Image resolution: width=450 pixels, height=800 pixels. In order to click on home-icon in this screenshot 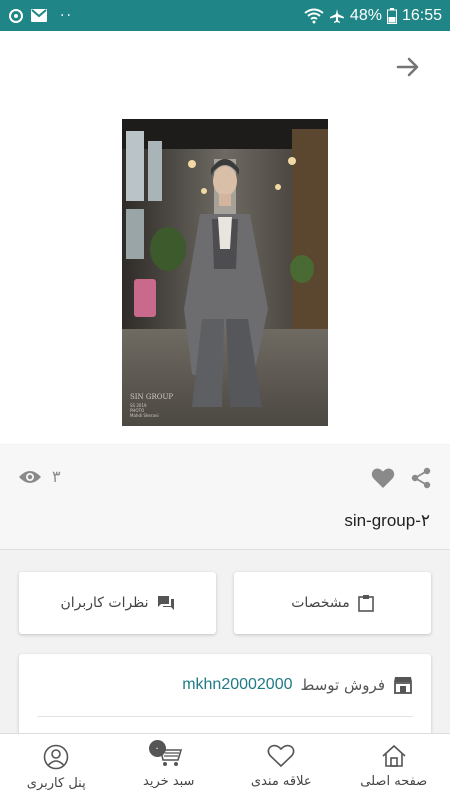, I will do `click(394, 755)`.